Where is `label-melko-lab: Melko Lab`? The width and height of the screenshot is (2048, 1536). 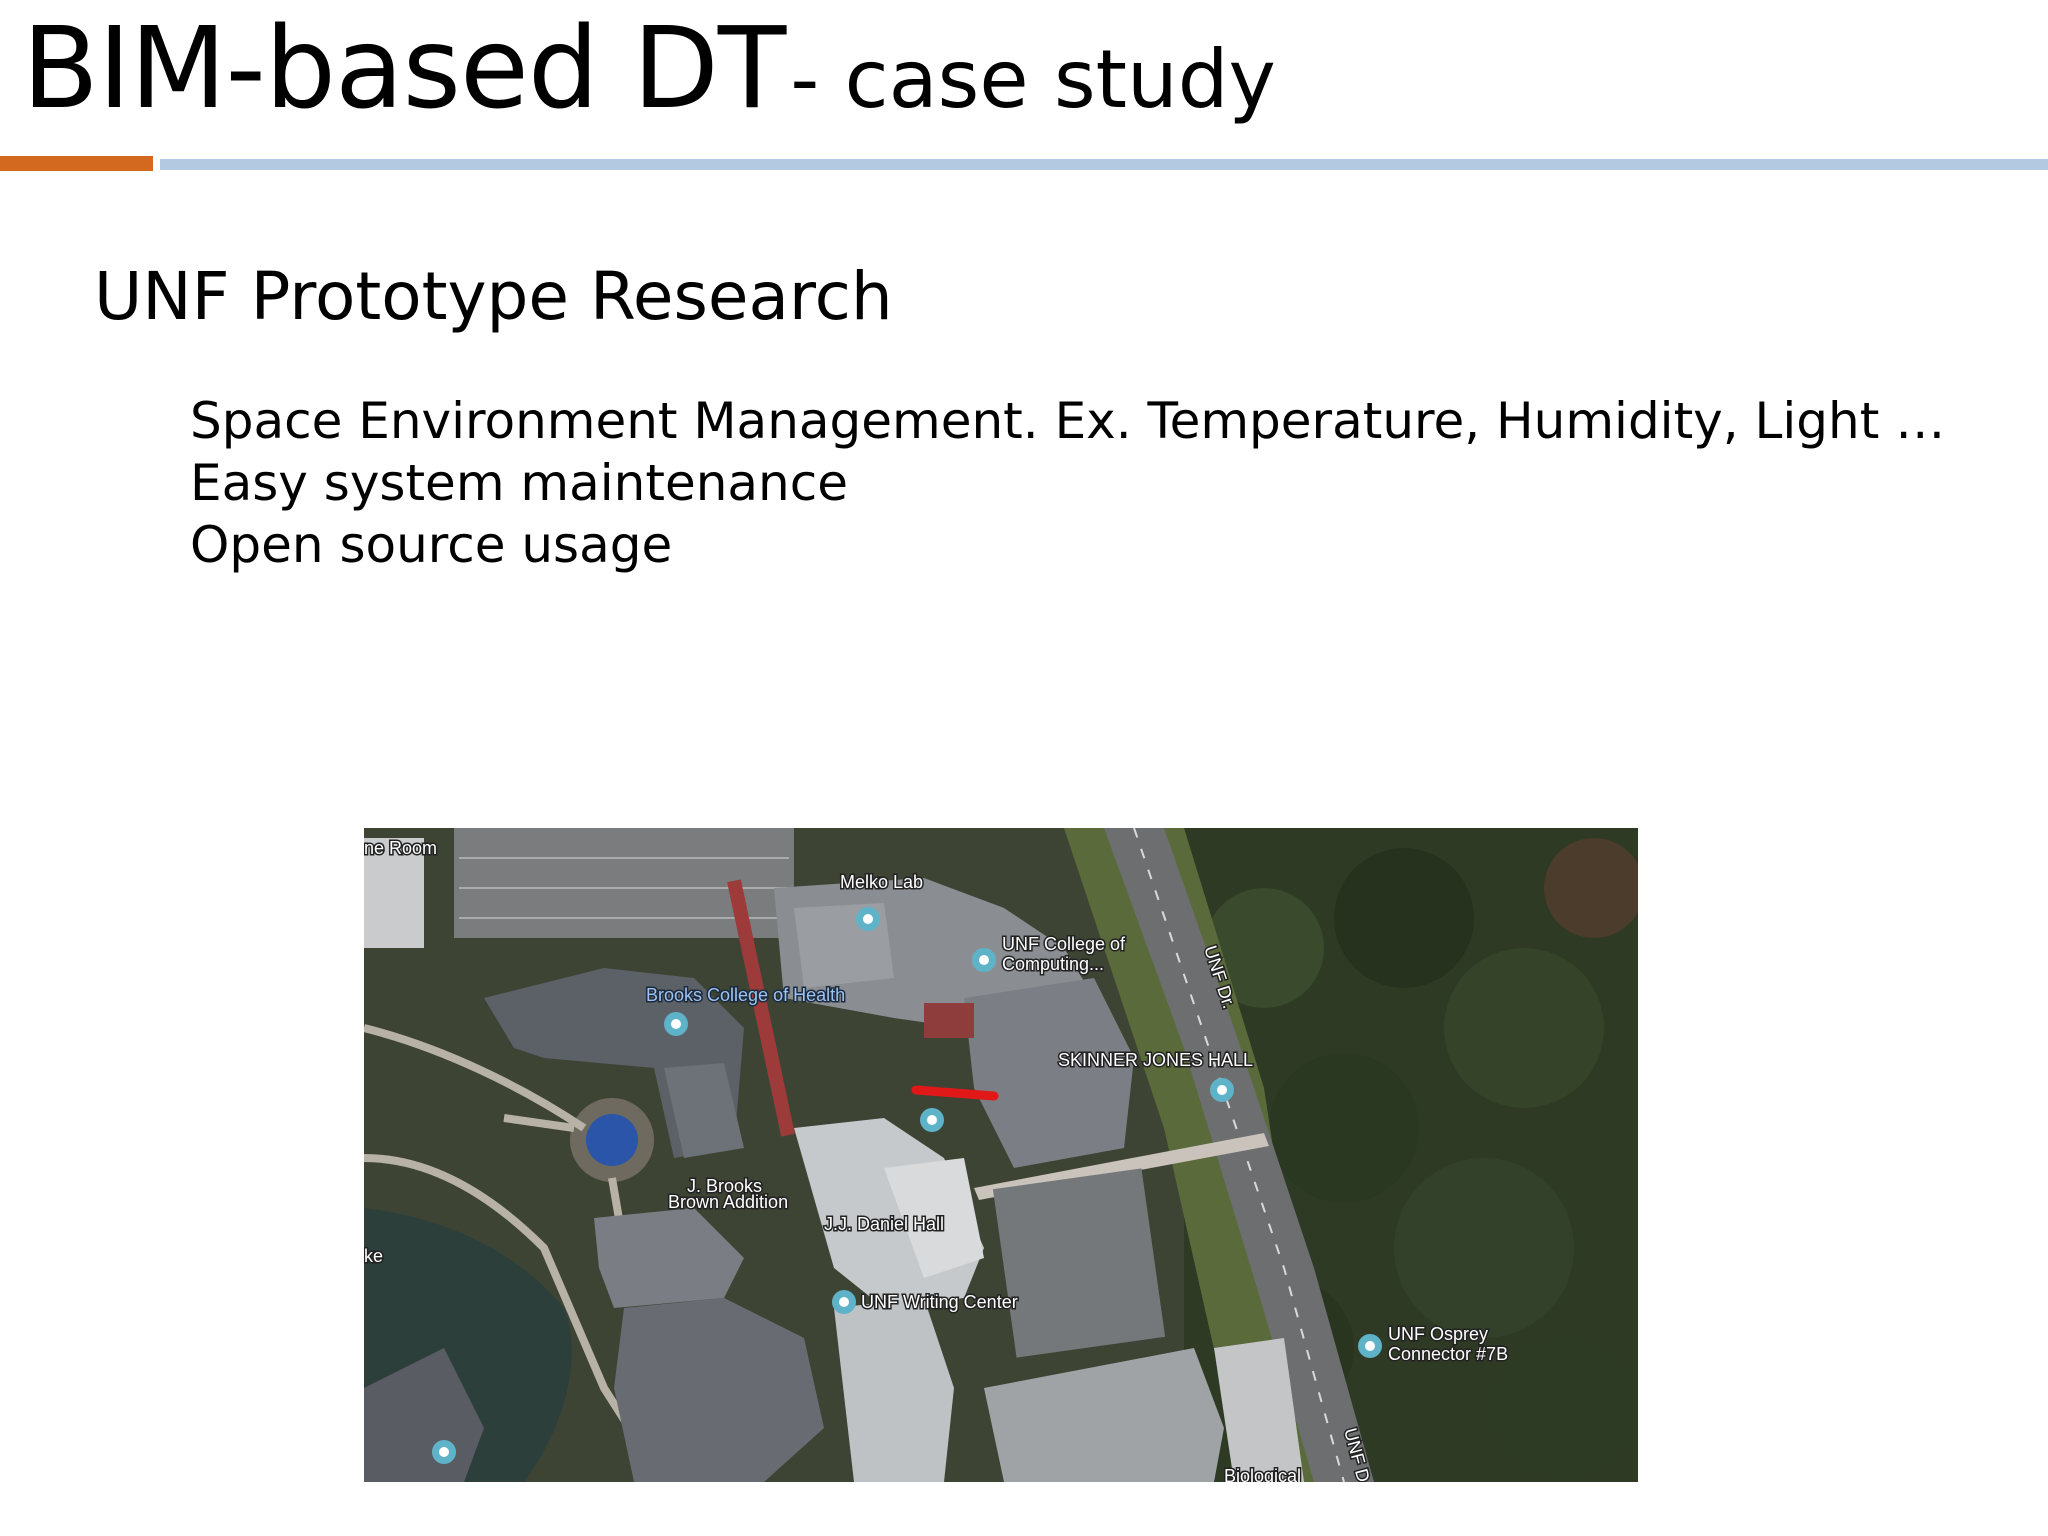
label-melko-lab: Melko Lab is located at coordinates (881, 882).